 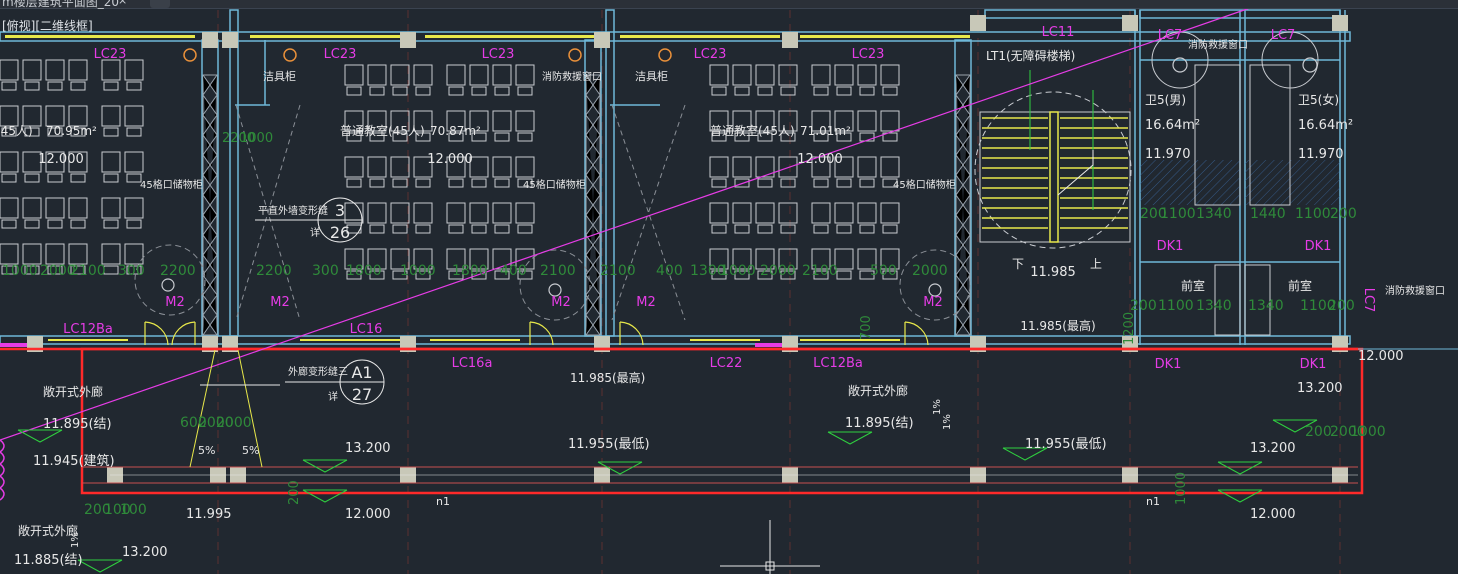 What do you see at coordinates (47, 25) in the screenshot?
I see `viewport-view-label: [俯视][二维线框]` at bounding box center [47, 25].